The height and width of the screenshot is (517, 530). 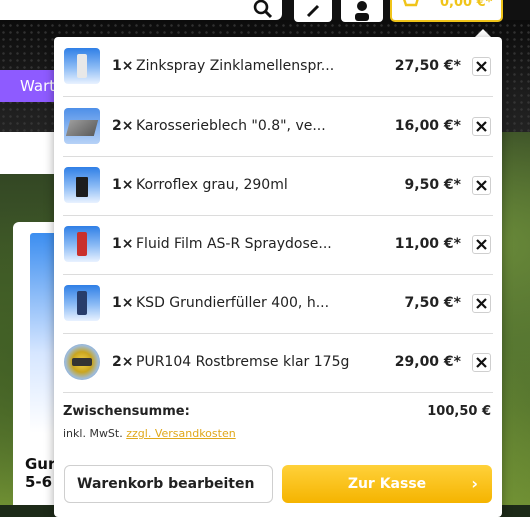 I want to click on cart-item: 1× KSD Grundierfüller 400, h... 7,50 €*, so click(x=278, y=304).